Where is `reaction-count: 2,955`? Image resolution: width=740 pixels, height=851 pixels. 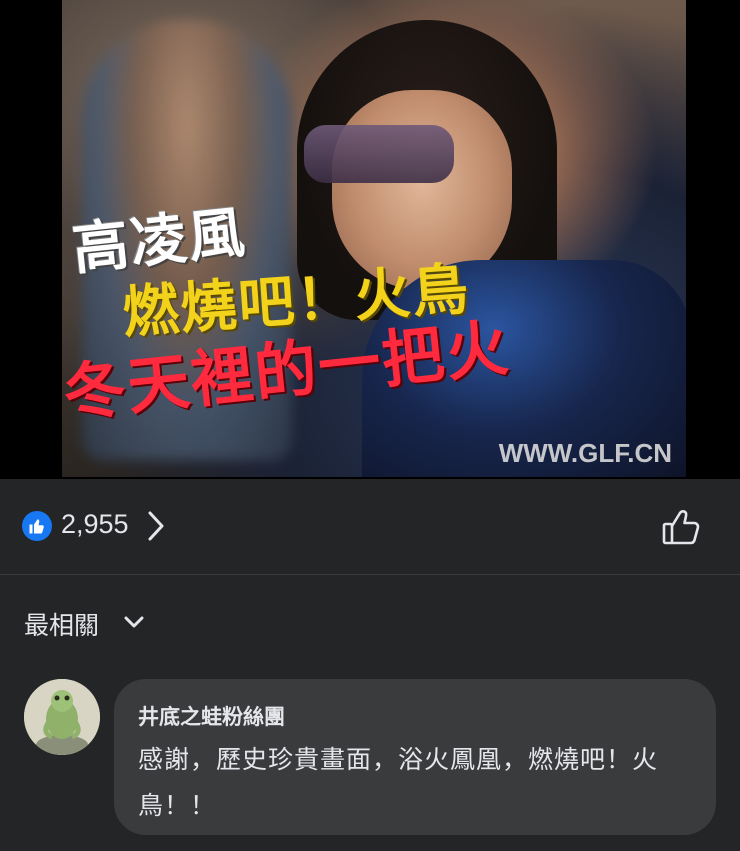 reaction-count: 2,955 is located at coordinates (95, 524).